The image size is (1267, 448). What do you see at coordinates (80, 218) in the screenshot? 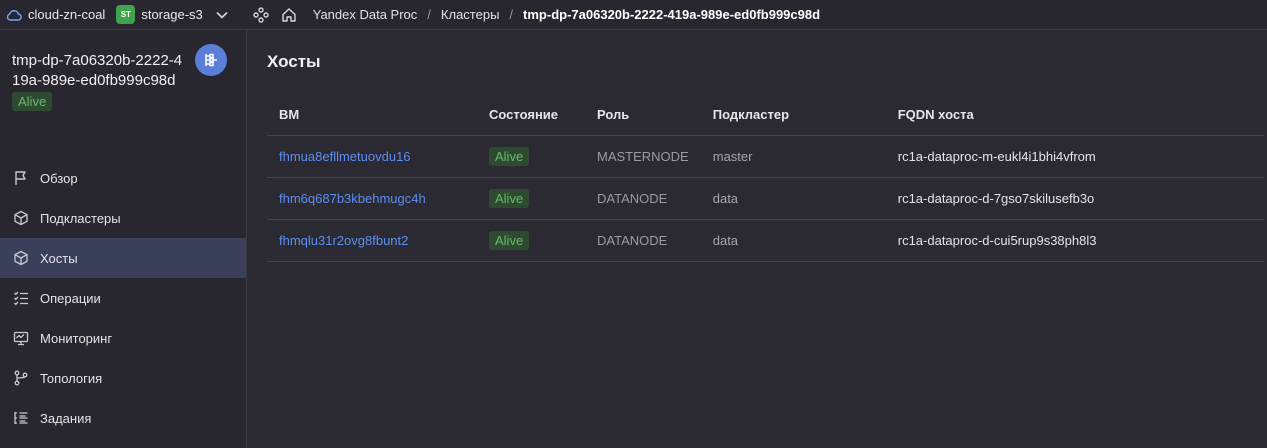
I see `sidebar-item-label: Подкластеры` at bounding box center [80, 218].